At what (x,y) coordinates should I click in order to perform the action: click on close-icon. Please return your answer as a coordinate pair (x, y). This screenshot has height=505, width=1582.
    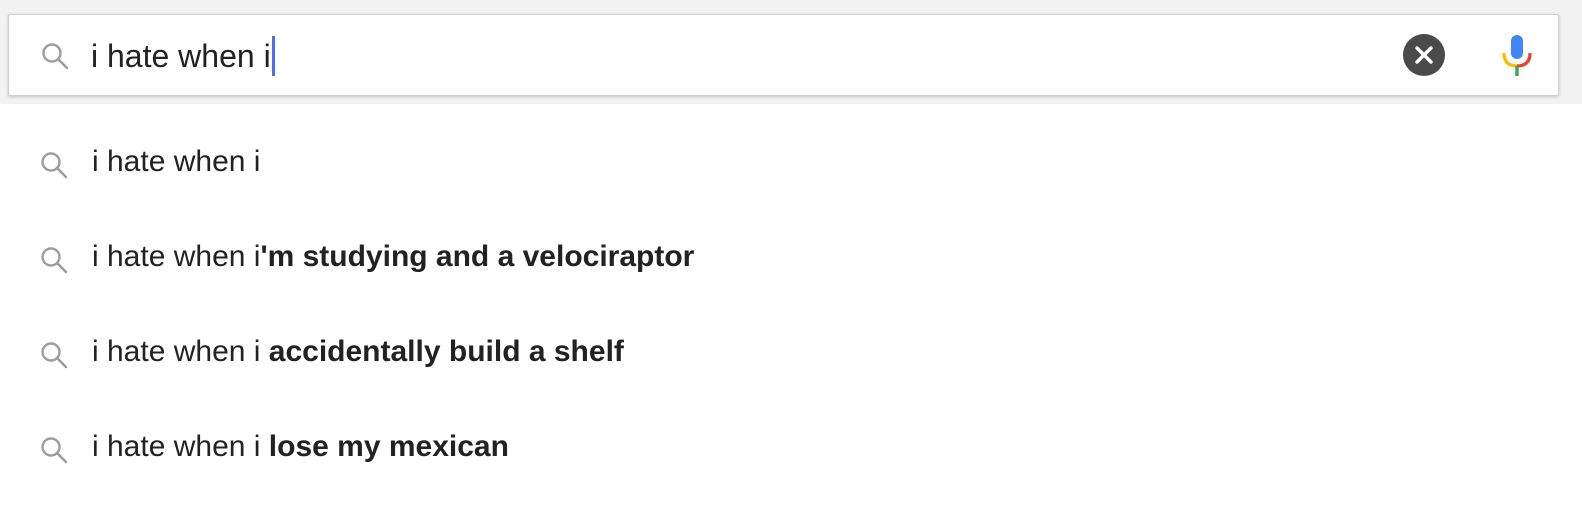
    Looking at the image, I should click on (1424, 55).